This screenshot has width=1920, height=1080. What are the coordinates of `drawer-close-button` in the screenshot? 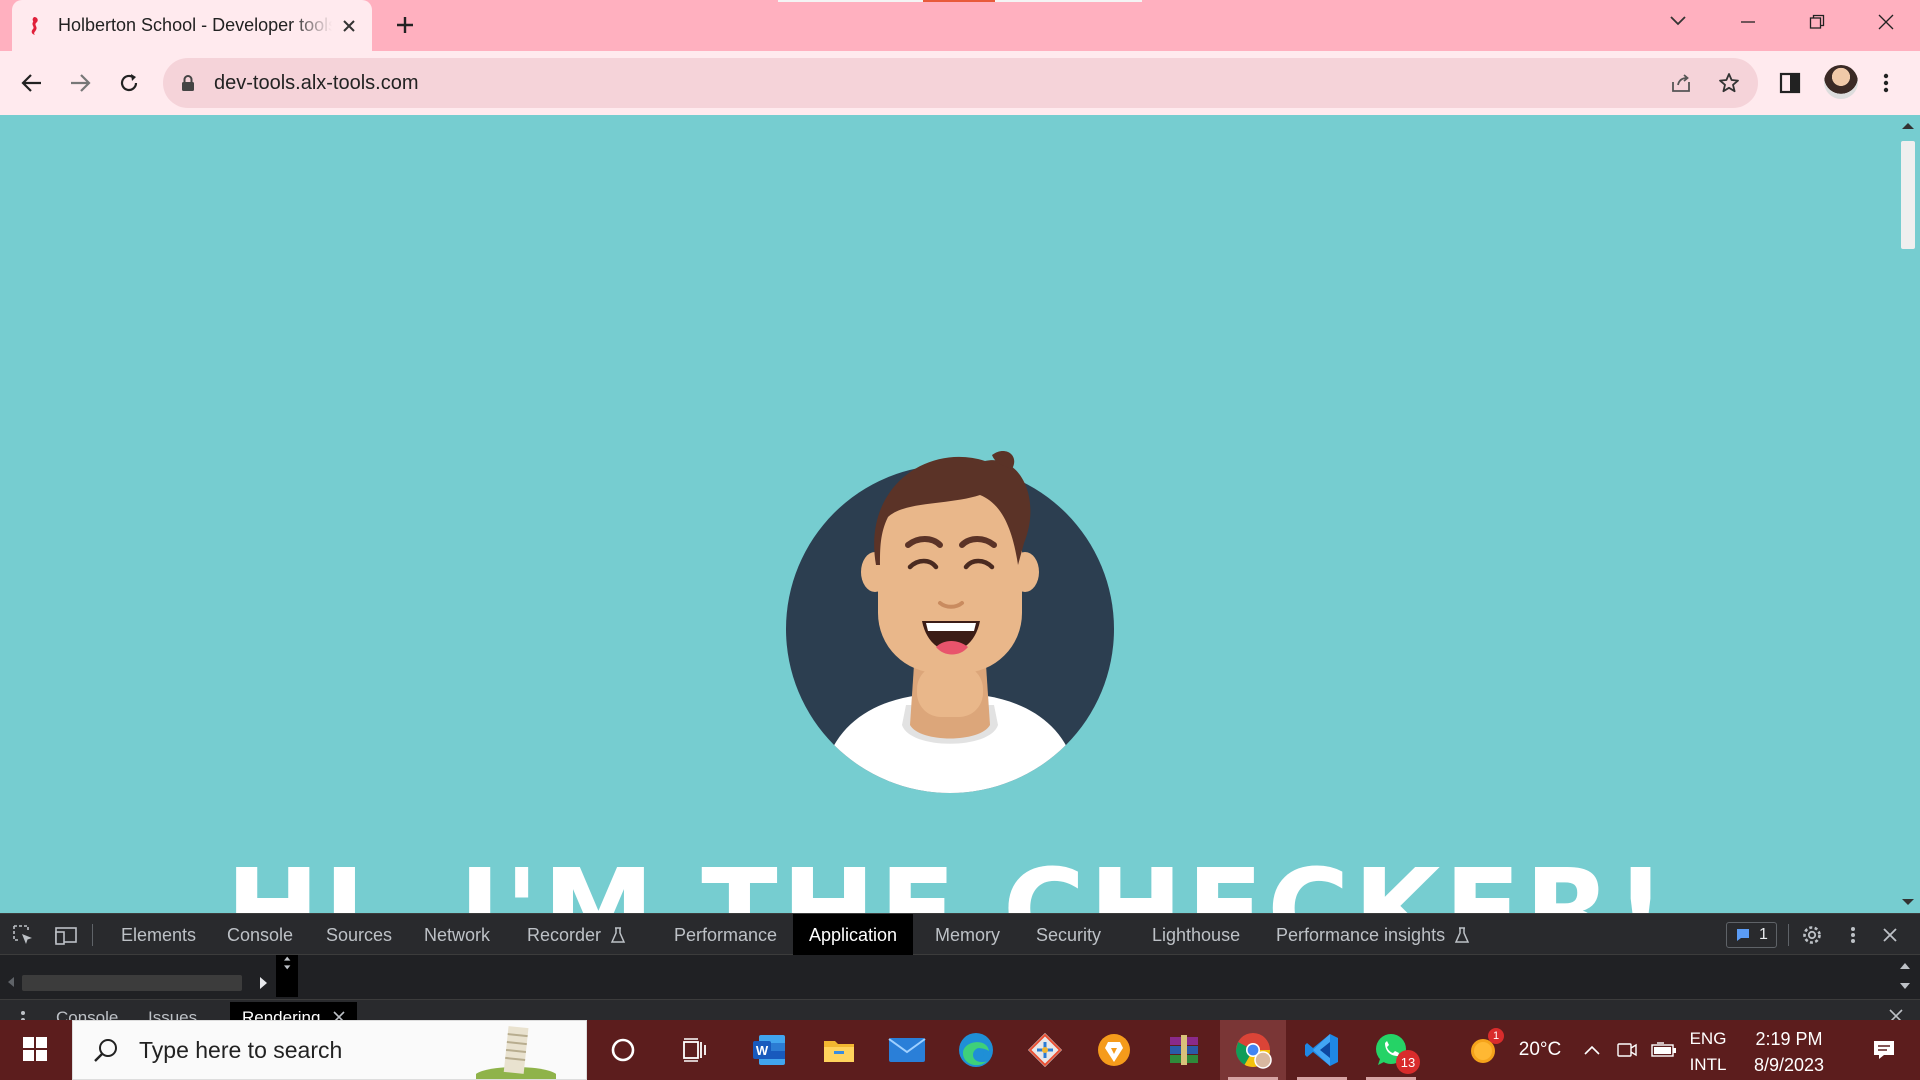 It's located at (1896, 1014).